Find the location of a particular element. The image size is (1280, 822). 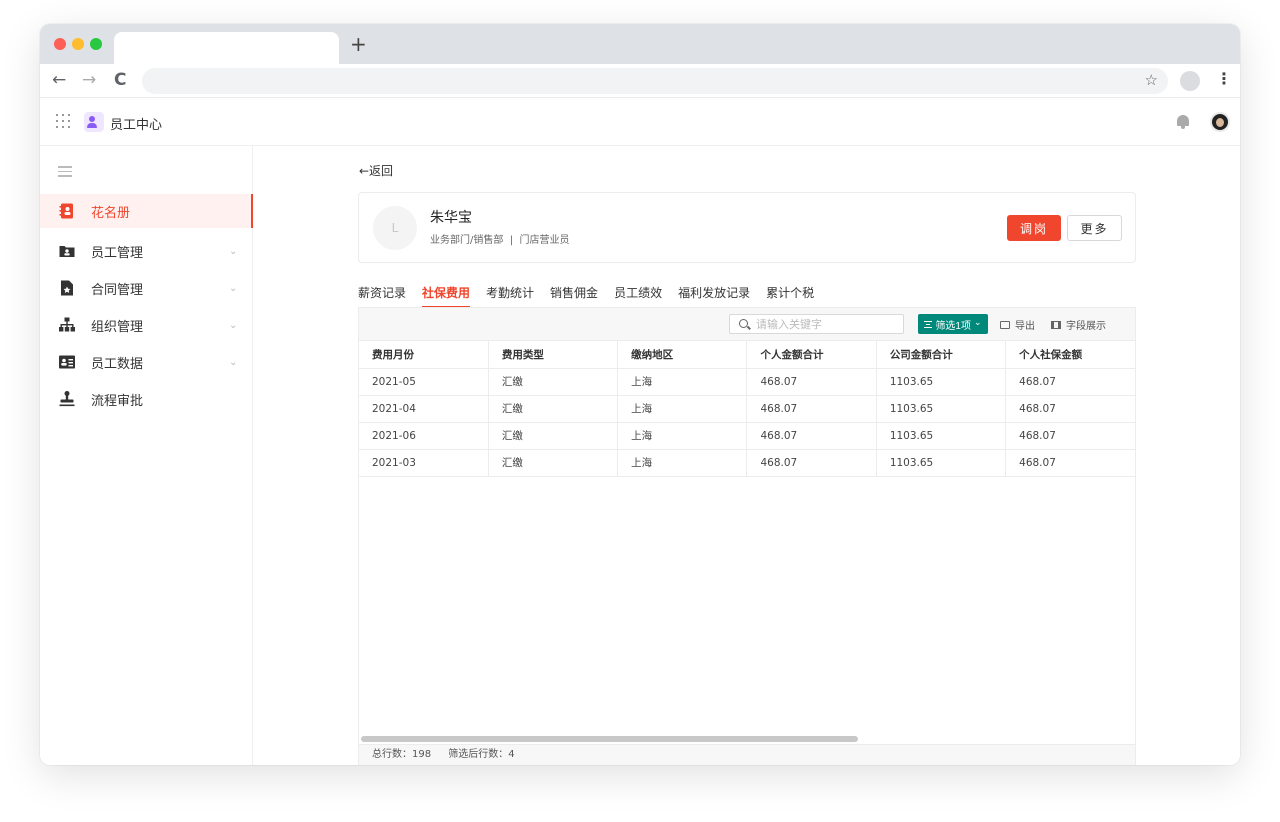

filter-icon is located at coordinates (928, 324).